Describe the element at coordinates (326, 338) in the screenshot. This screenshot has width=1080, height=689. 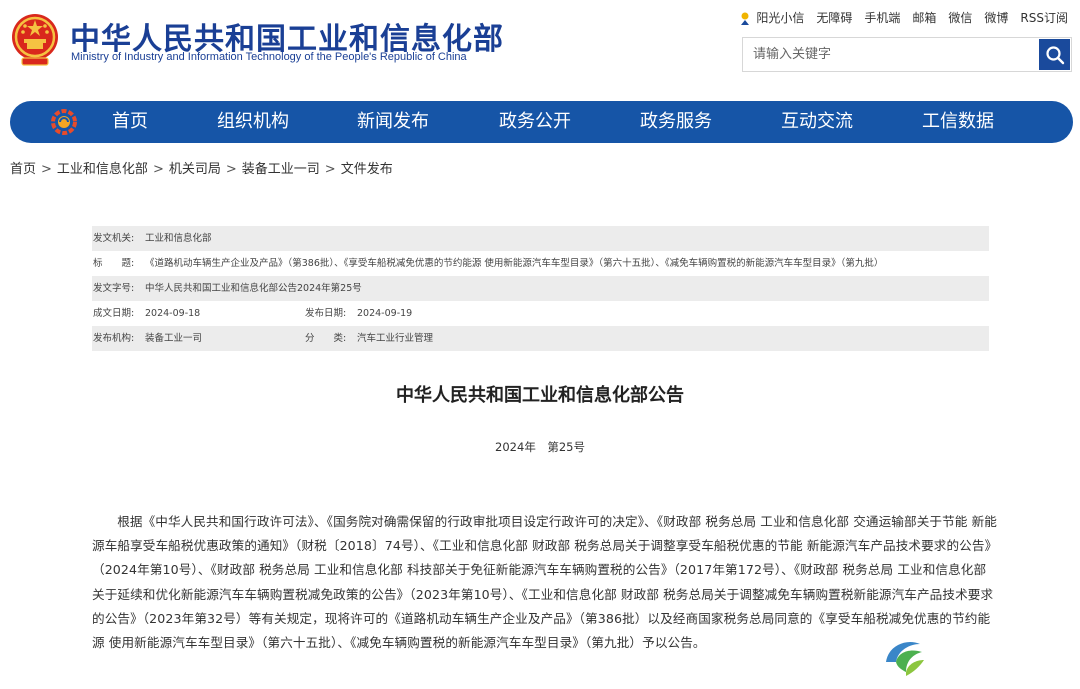
I see `category-label: 分 类:` at that location.